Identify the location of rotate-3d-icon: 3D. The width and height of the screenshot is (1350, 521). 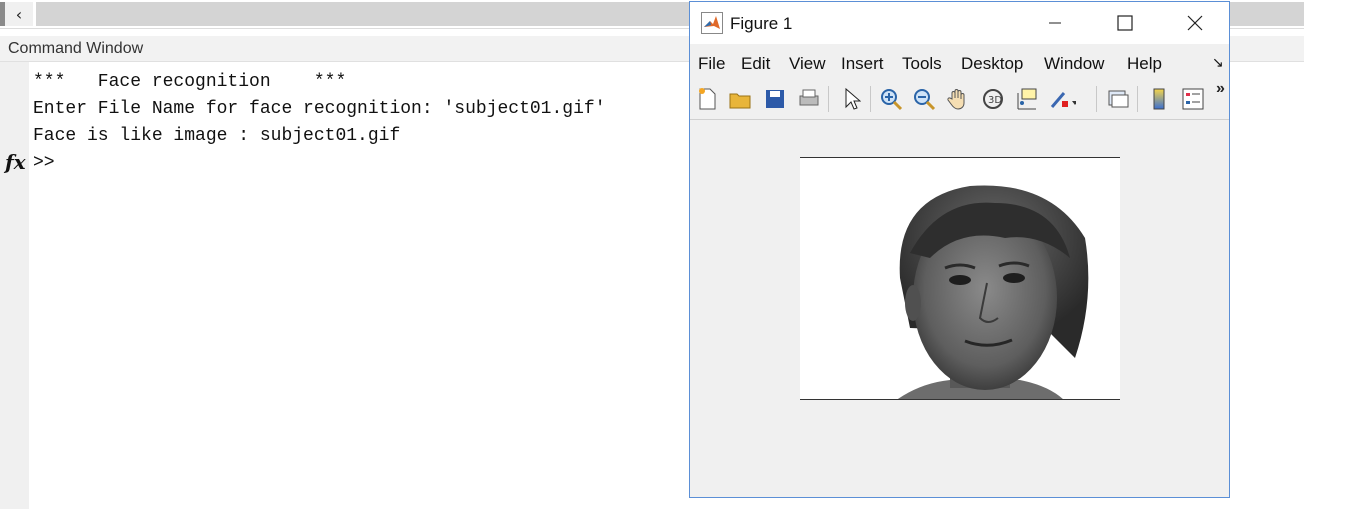
(993, 99).